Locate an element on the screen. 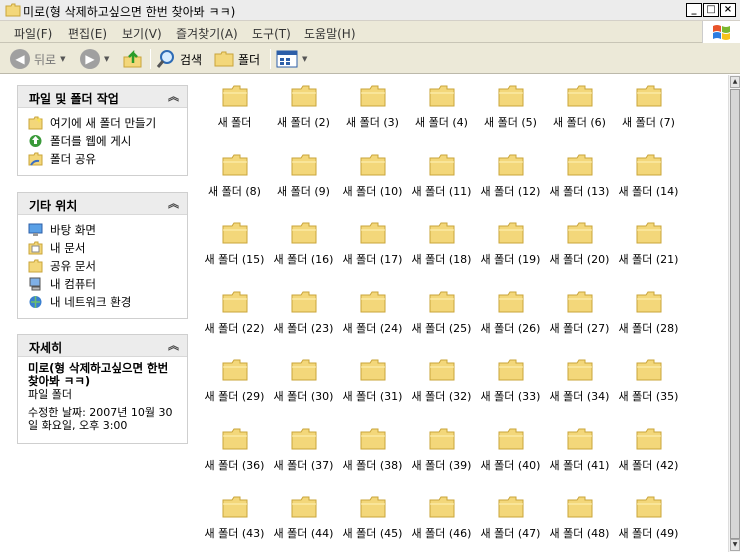 This screenshot has width=740, height=552. panel-header: 기타 위치 ︽ is located at coordinates (102, 204).